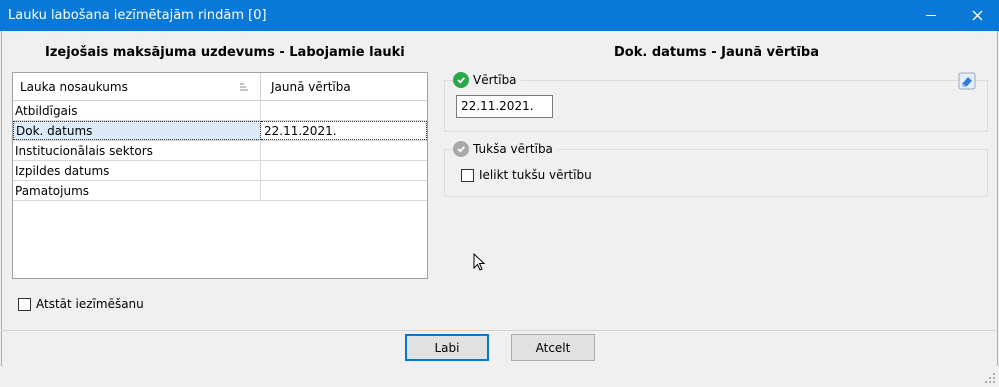 The width and height of the screenshot is (999, 387). I want to click on title-bar: Lauku labošana iezīmētajām rindām [0], so click(499, 15).